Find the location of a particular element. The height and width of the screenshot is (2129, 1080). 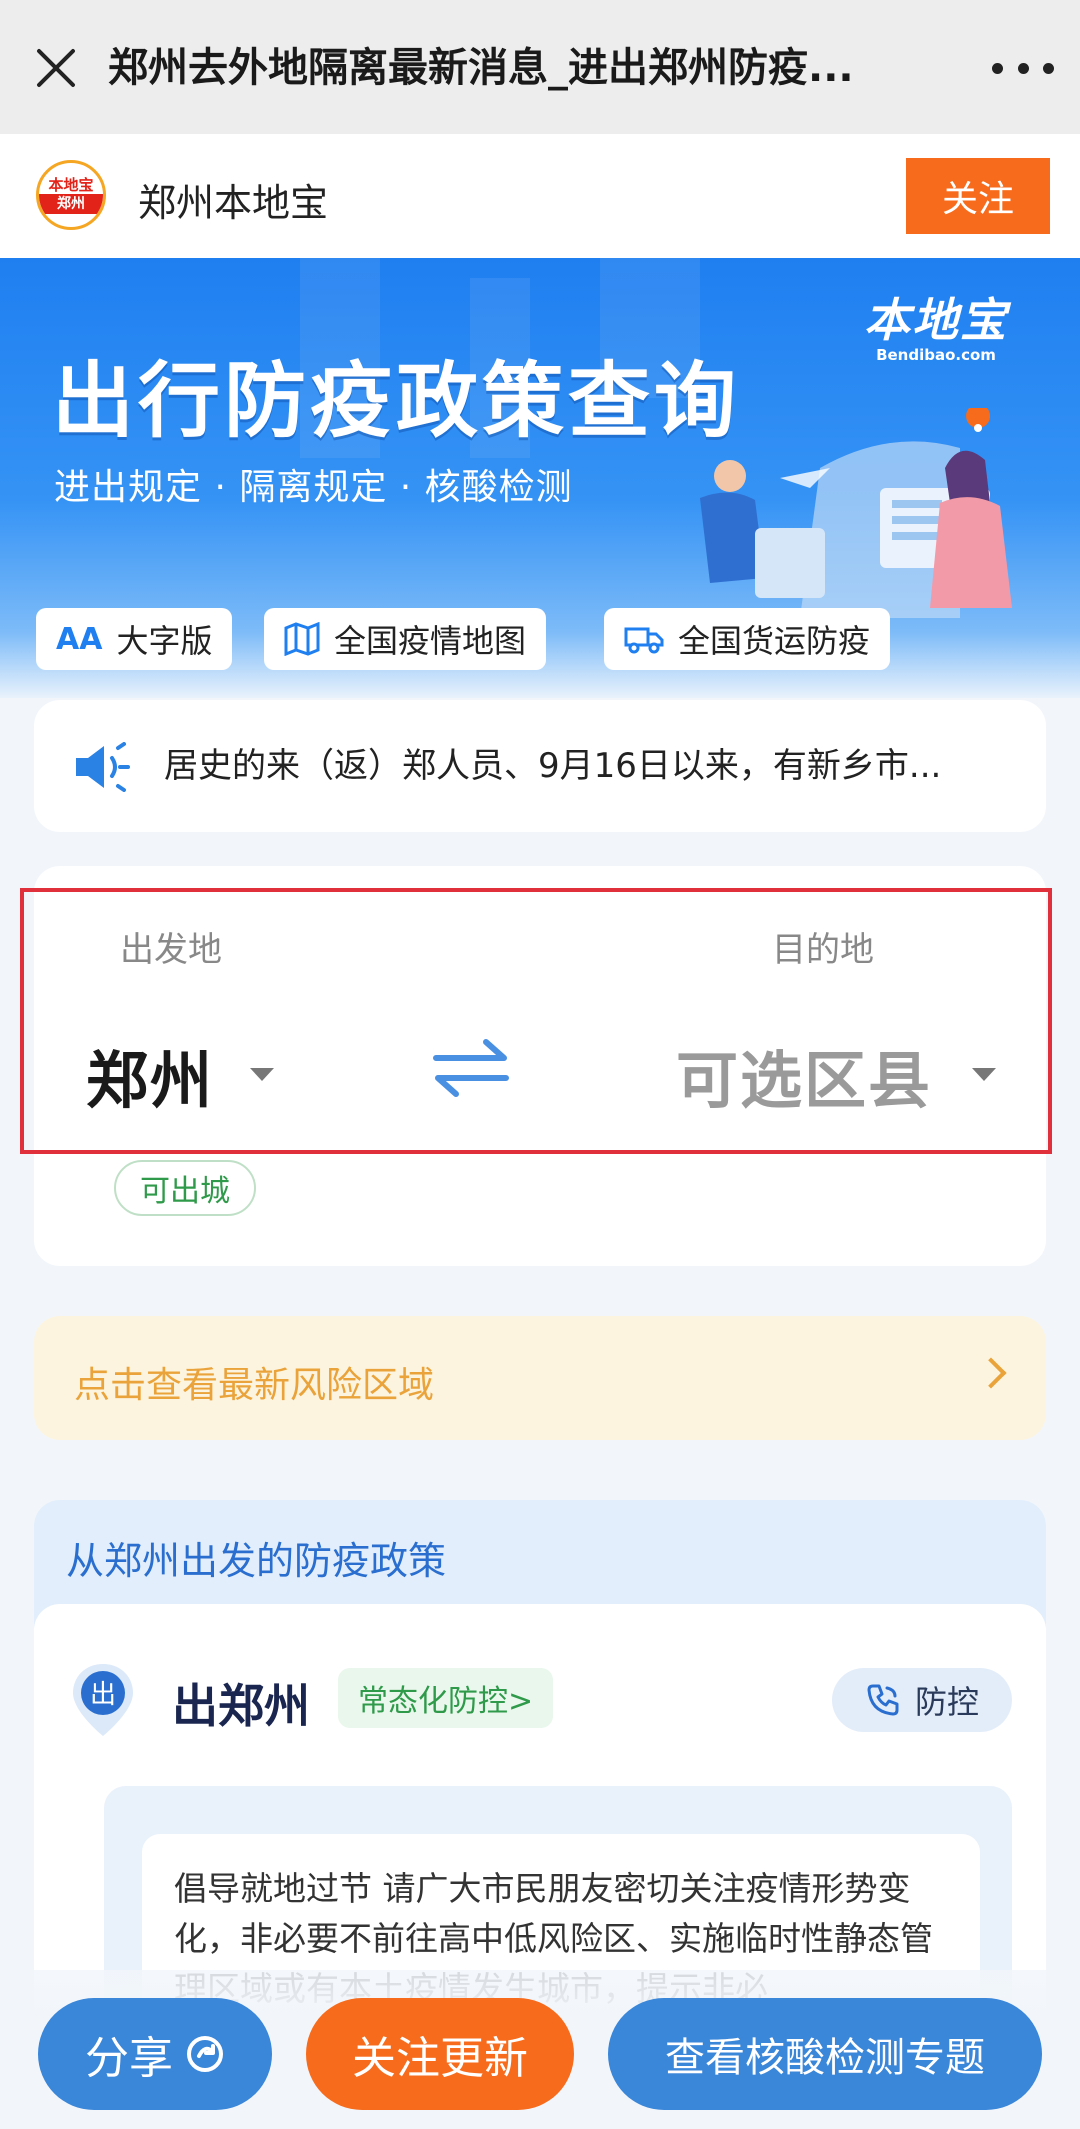

location-pin-icon: 出 is located at coordinates (103, 1700).